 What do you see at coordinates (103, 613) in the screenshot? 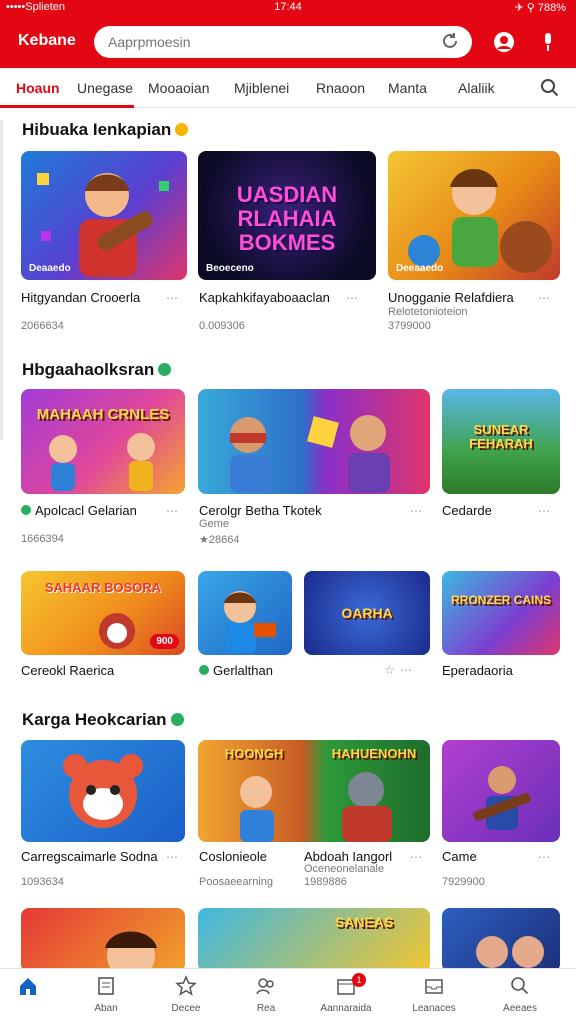
I see `game-card-7: SAHAAR BOSORA 900` at bounding box center [103, 613].